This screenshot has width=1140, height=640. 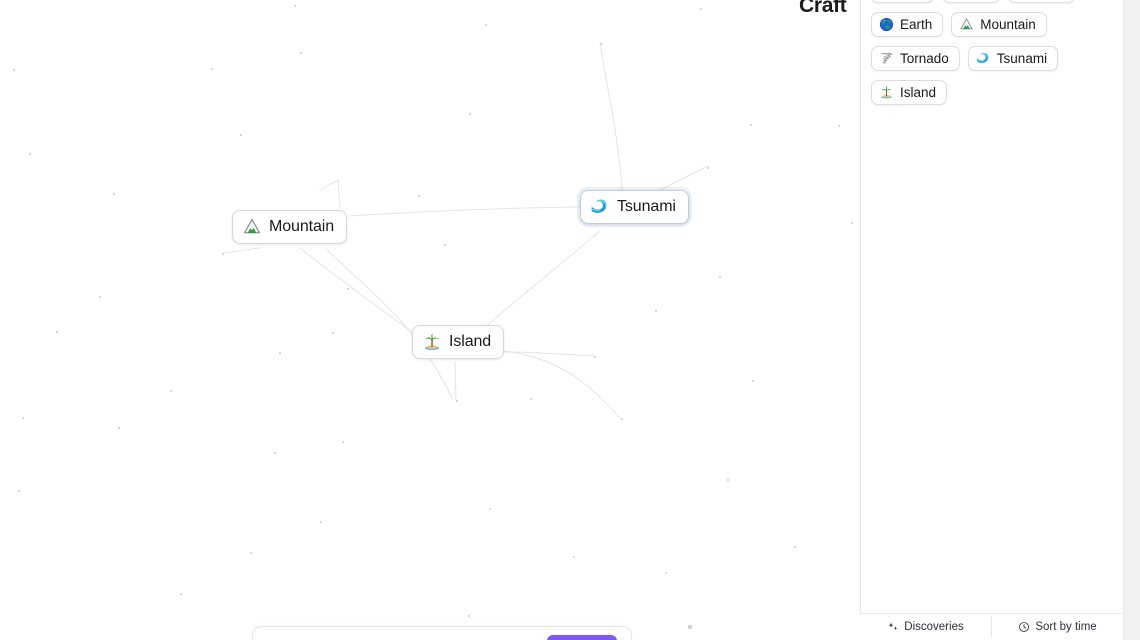 What do you see at coordinates (302, 226) in the screenshot?
I see `node-label: Mountain` at bounding box center [302, 226].